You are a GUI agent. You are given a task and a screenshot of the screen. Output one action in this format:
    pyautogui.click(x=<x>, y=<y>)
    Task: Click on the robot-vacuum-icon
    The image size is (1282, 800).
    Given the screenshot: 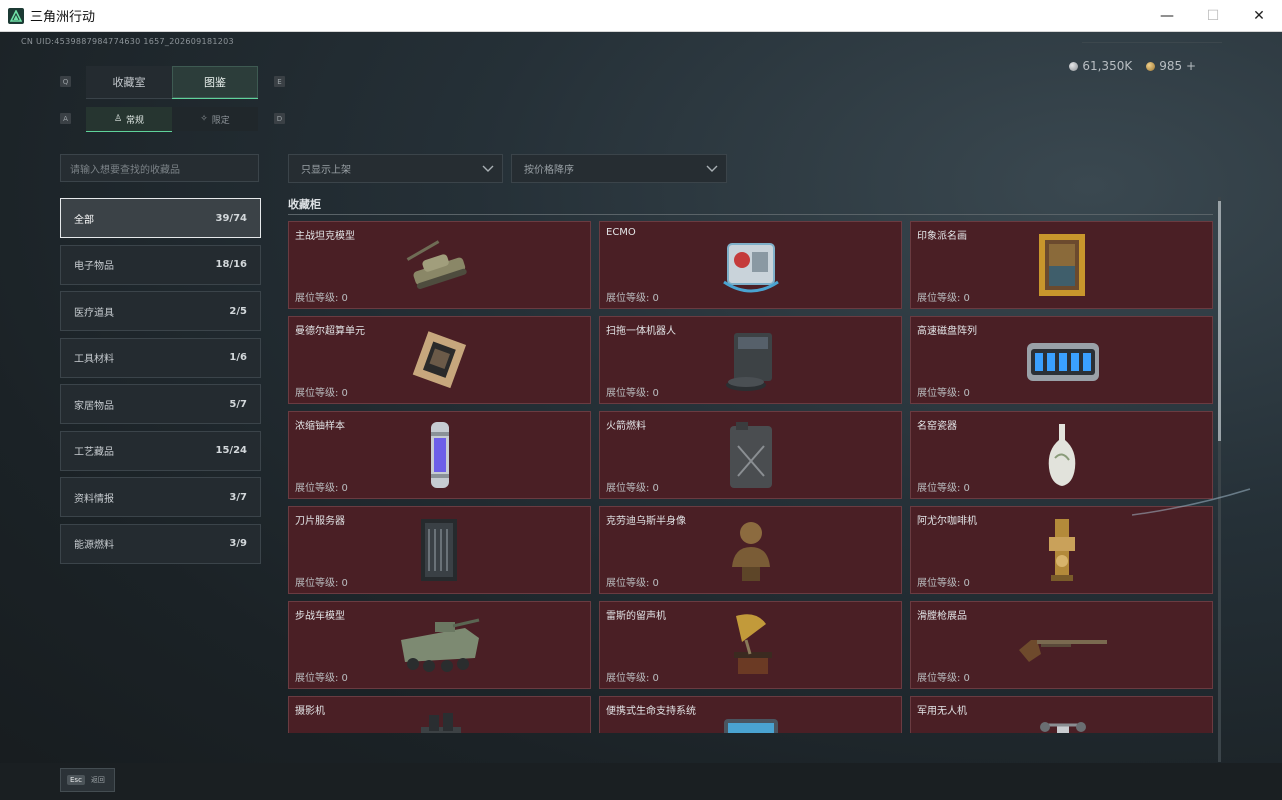 What is the action you would take?
    pyautogui.click(x=751, y=361)
    